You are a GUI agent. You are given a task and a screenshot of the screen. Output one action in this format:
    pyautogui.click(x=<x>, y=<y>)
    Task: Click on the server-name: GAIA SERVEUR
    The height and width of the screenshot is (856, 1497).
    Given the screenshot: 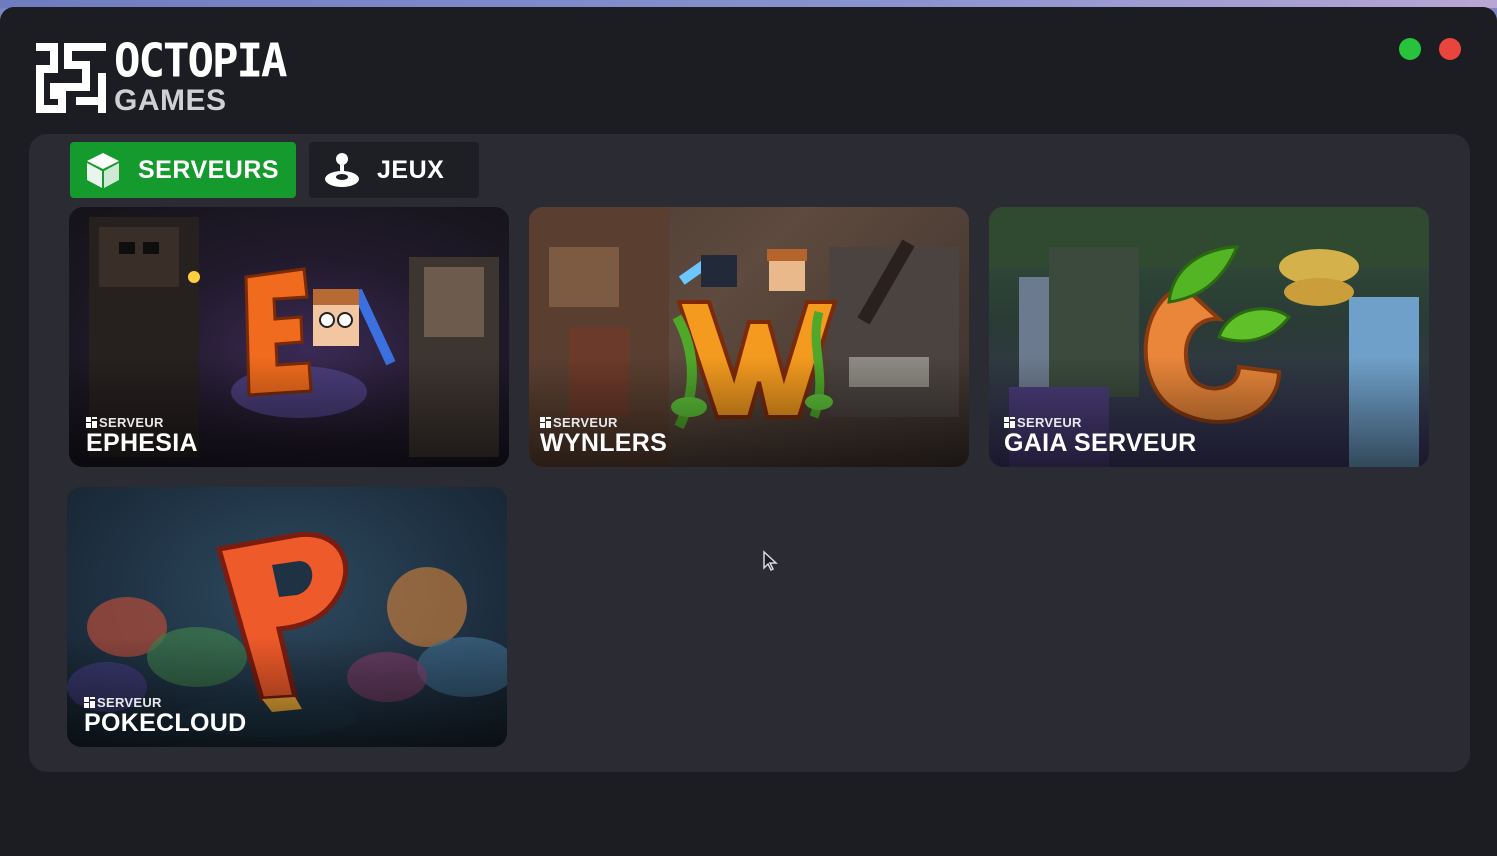 What is the action you would take?
    pyautogui.click(x=1100, y=443)
    